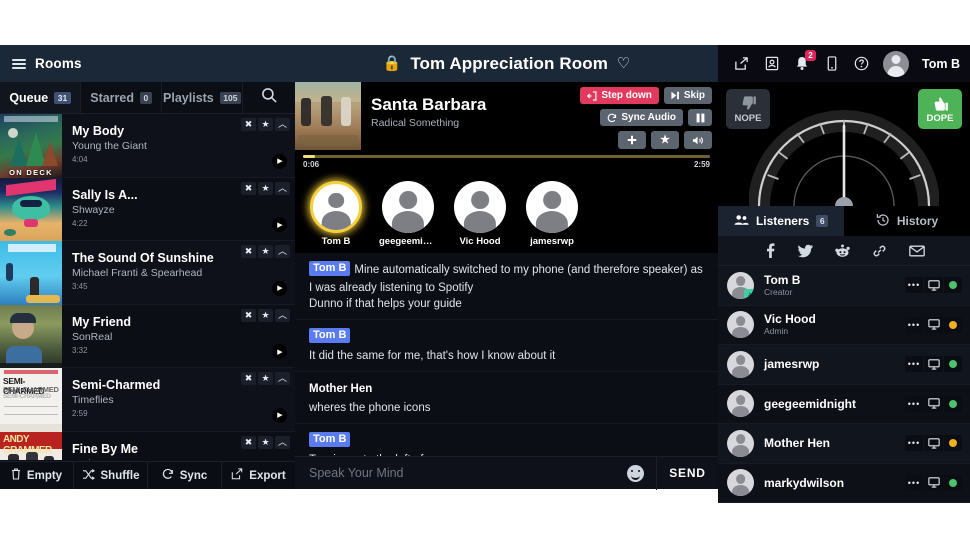 This screenshot has width=970, height=546. Describe the element at coordinates (626, 95) in the screenshot. I see `step-down-label: Step down` at that location.